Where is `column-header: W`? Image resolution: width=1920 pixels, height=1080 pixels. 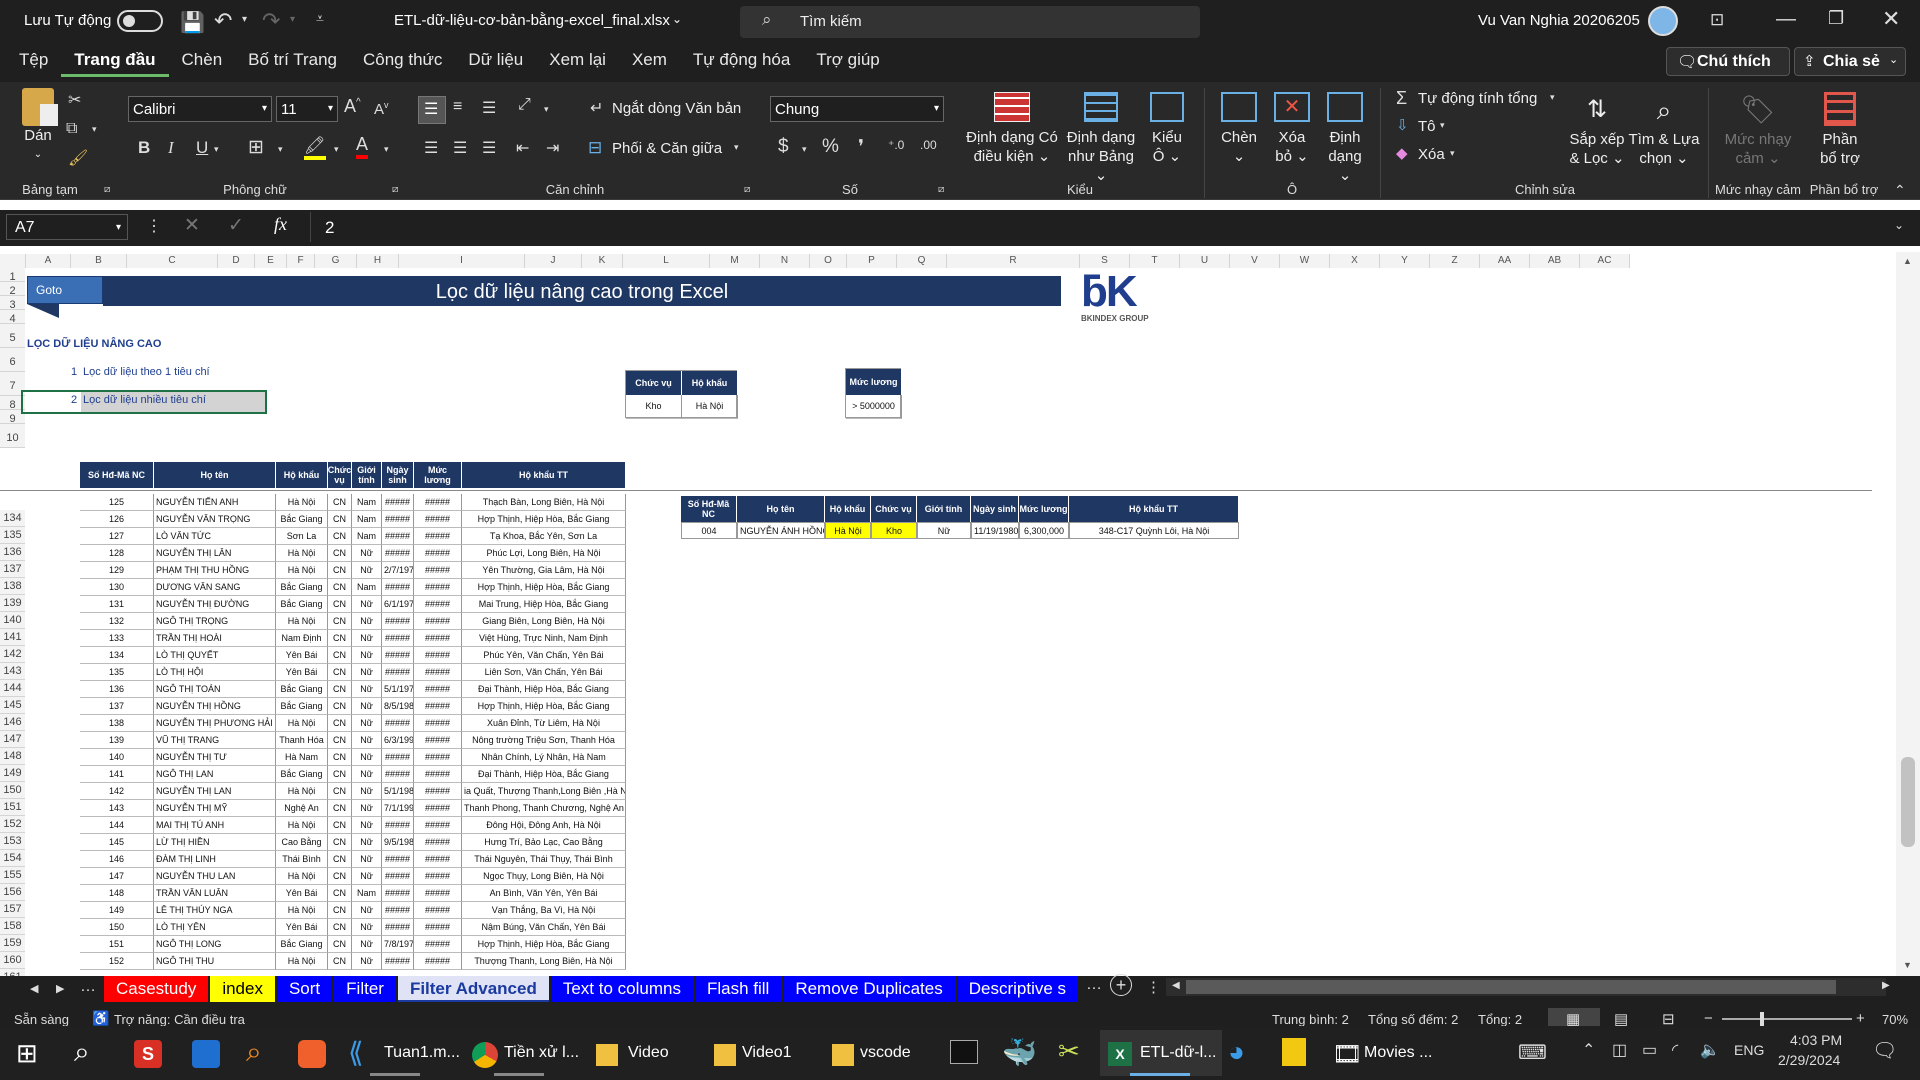
column-header: W is located at coordinates (1305, 261).